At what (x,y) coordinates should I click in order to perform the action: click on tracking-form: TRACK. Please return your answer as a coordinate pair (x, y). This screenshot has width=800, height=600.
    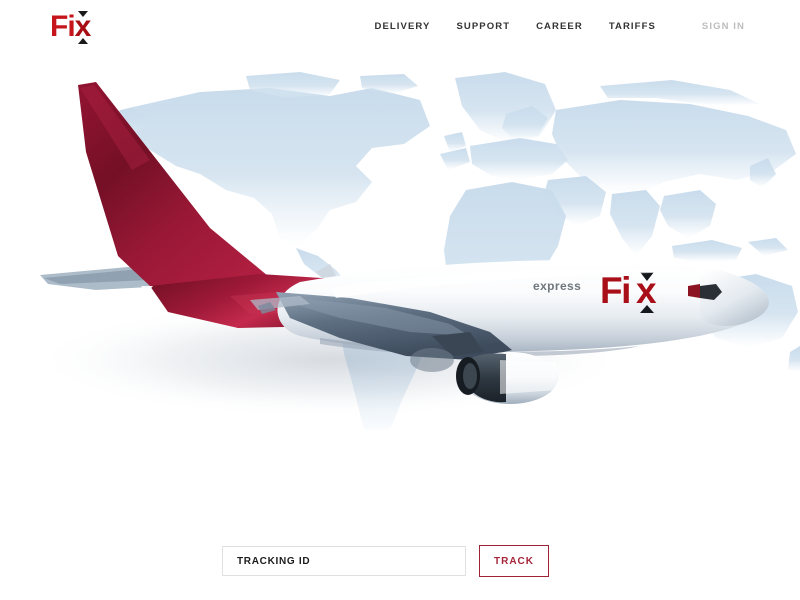
    Looking at the image, I should click on (400, 562).